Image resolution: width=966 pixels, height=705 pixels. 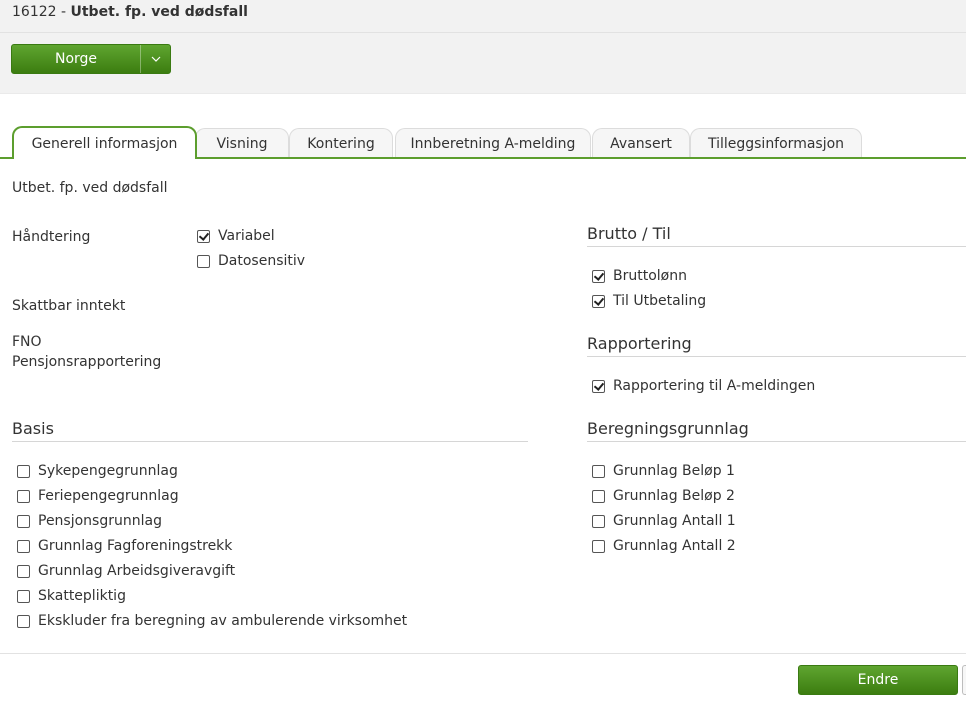 I want to click on checkbox-label: Grunnlag Beløp 1, so click(x=674, y=471).